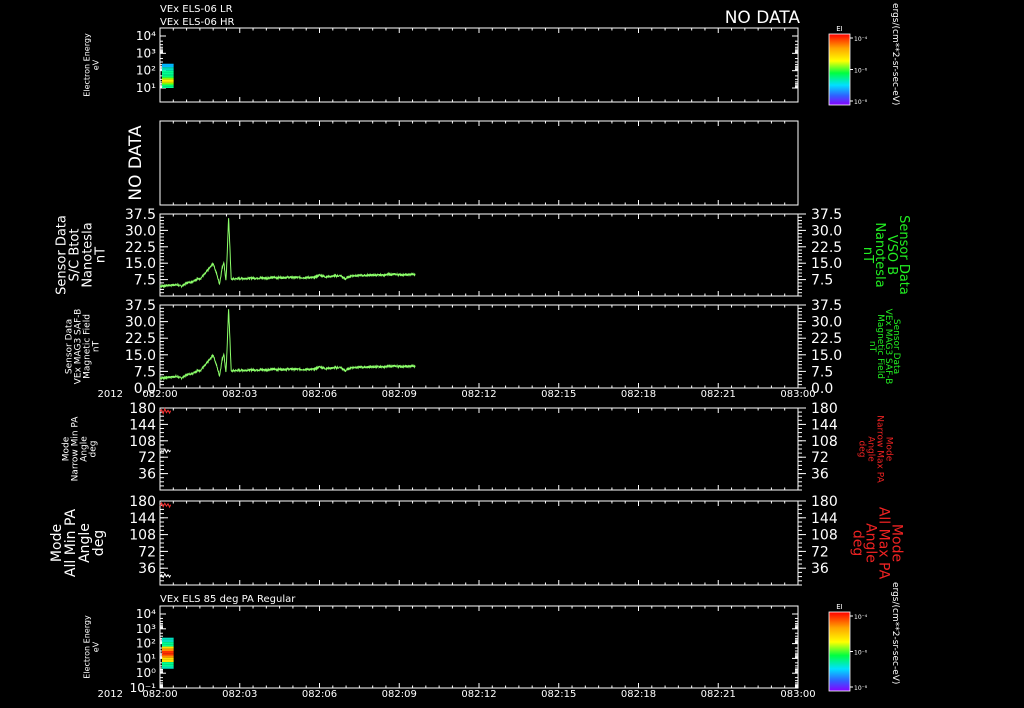  Describe the element at coordinates (239, 394) in the screenshot. I see `time-tick-label: 082:03` at that location.